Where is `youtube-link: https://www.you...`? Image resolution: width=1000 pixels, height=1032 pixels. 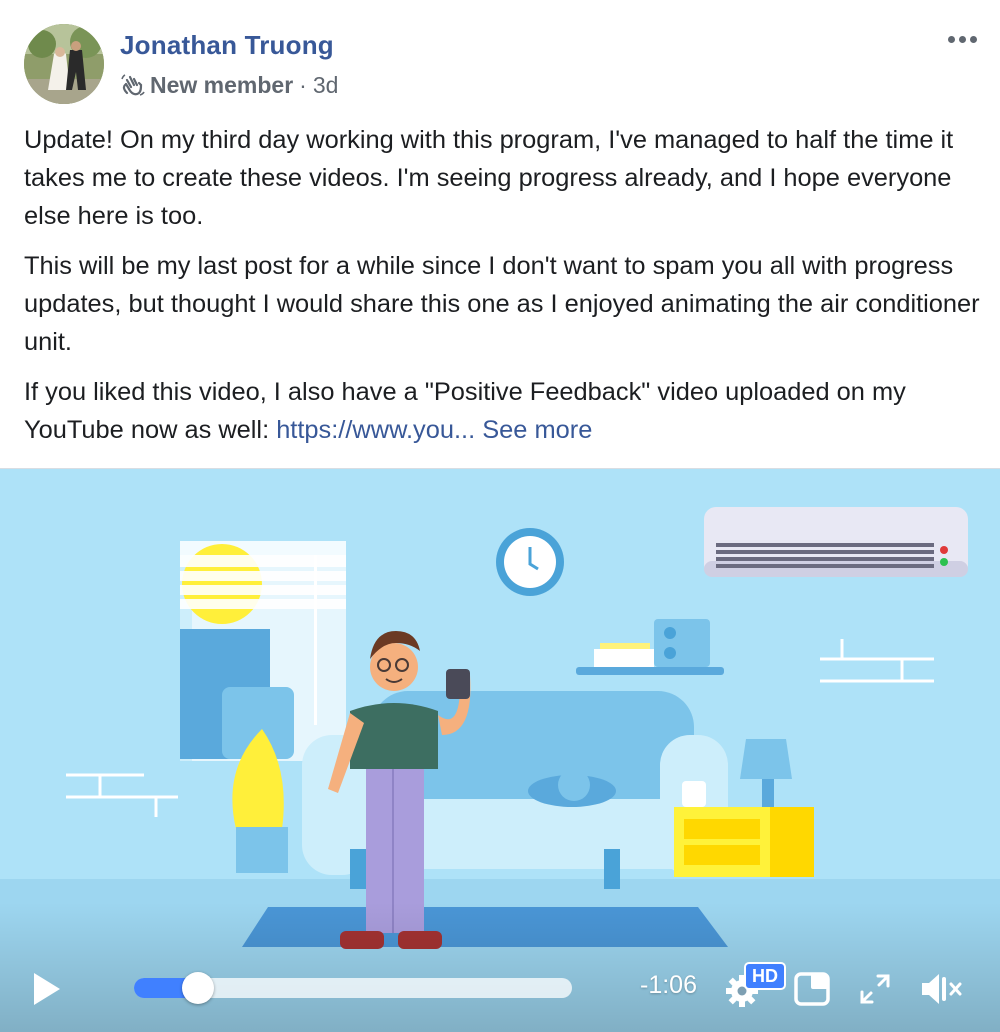
youtube-link: https://www.you... is located at coordinates (375, 430).